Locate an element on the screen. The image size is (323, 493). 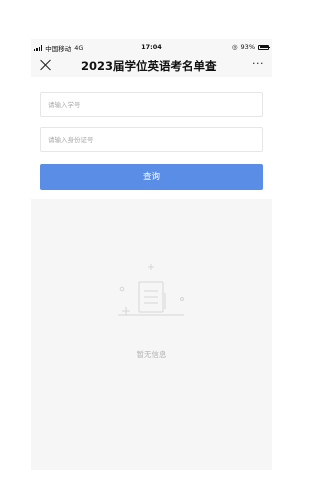
nav-bar: 2023届学位英语考名单查 ··· is located at coordinates (151, 65).